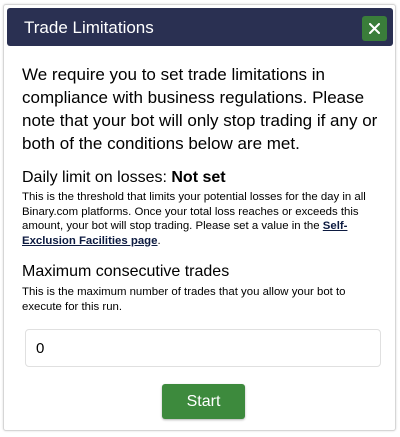 Image resolution: width=400 pixels, height=437 pixels. I want to click on close-button, so click(374, 28).